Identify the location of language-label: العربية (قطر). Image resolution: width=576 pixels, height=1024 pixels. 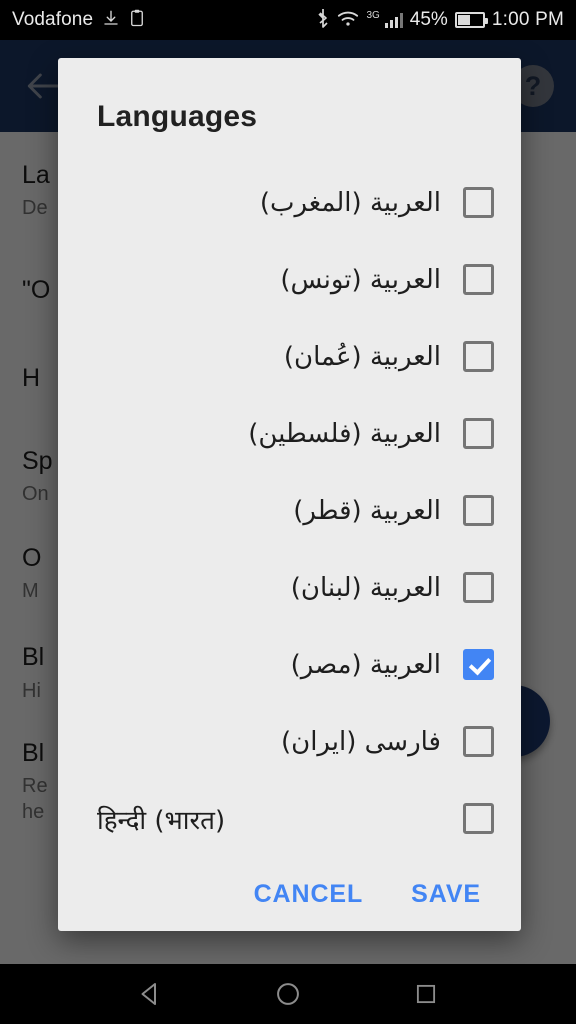
(367, 510).